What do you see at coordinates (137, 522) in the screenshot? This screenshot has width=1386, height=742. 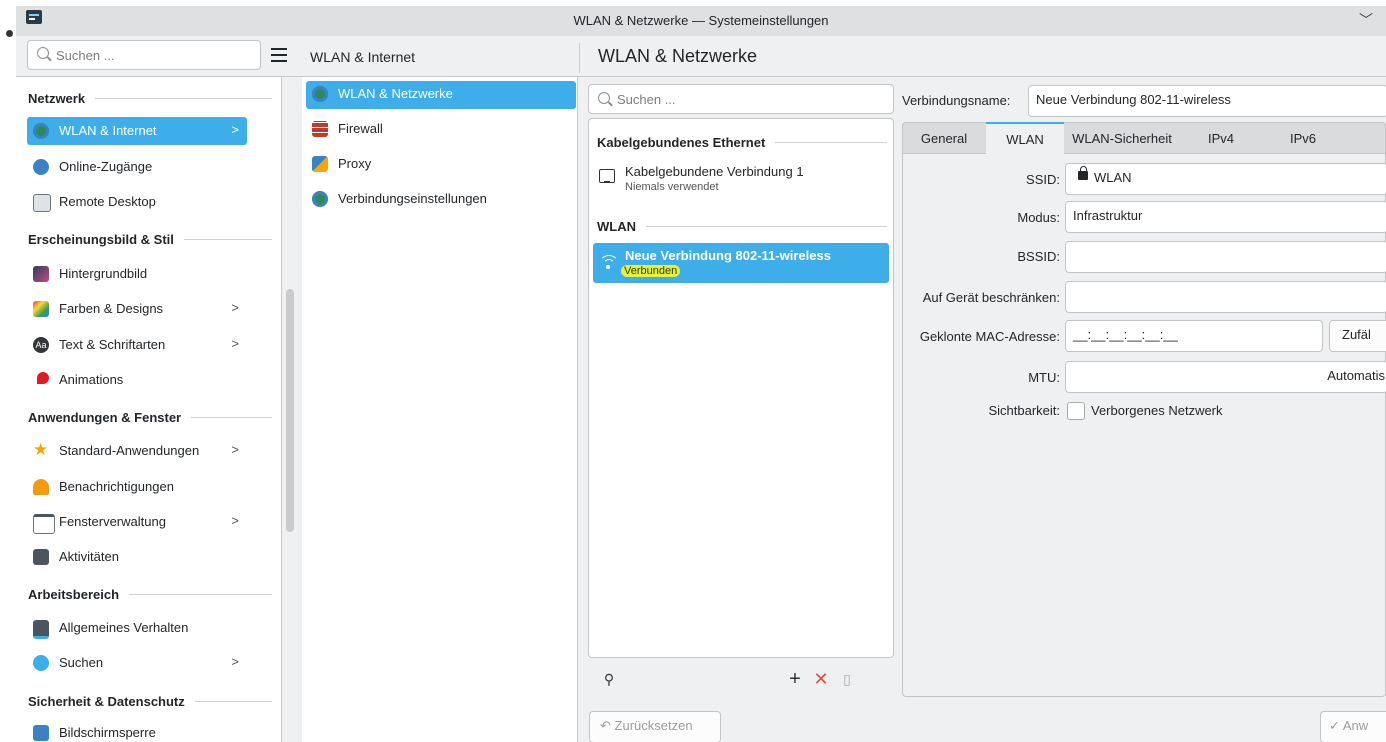 I see `sidebar-item-window-management: Fensterverwaltung >` at bounding box center [137, 522].